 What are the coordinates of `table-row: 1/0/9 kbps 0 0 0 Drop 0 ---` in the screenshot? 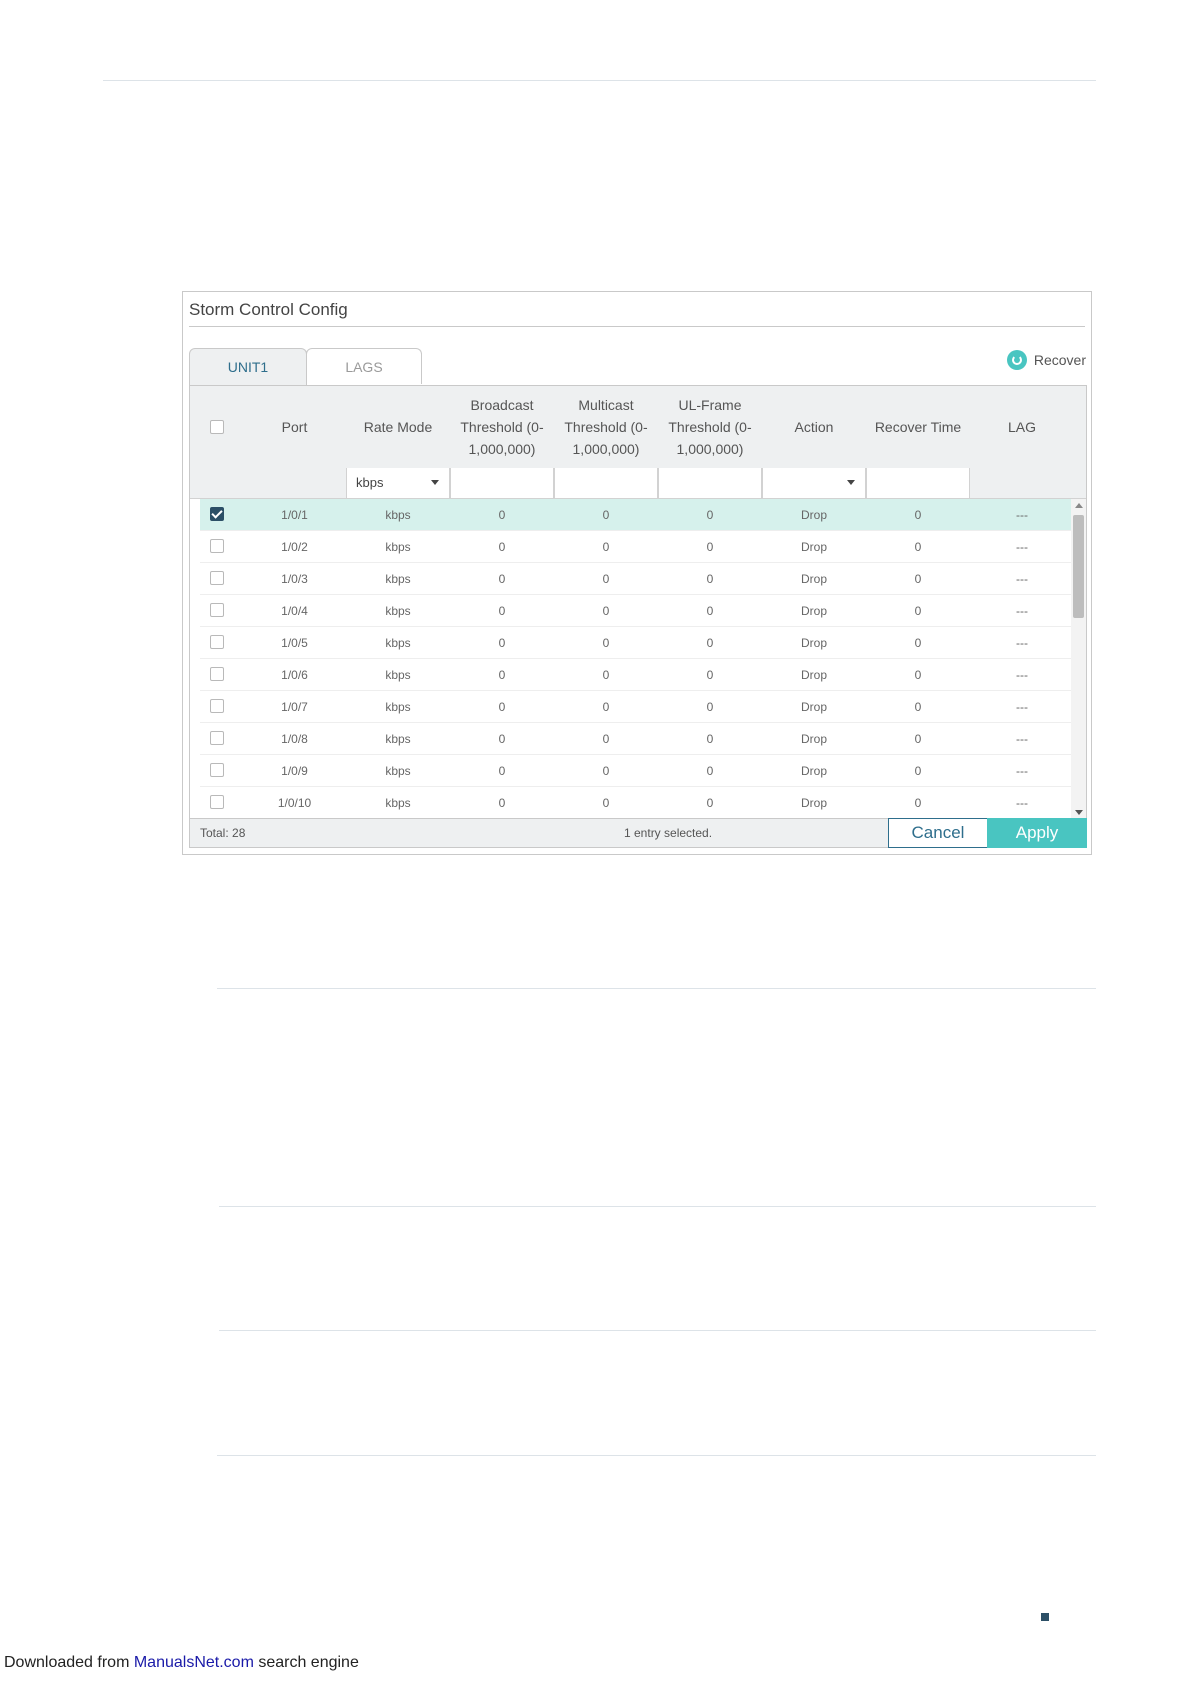 It's located at (636, 771).